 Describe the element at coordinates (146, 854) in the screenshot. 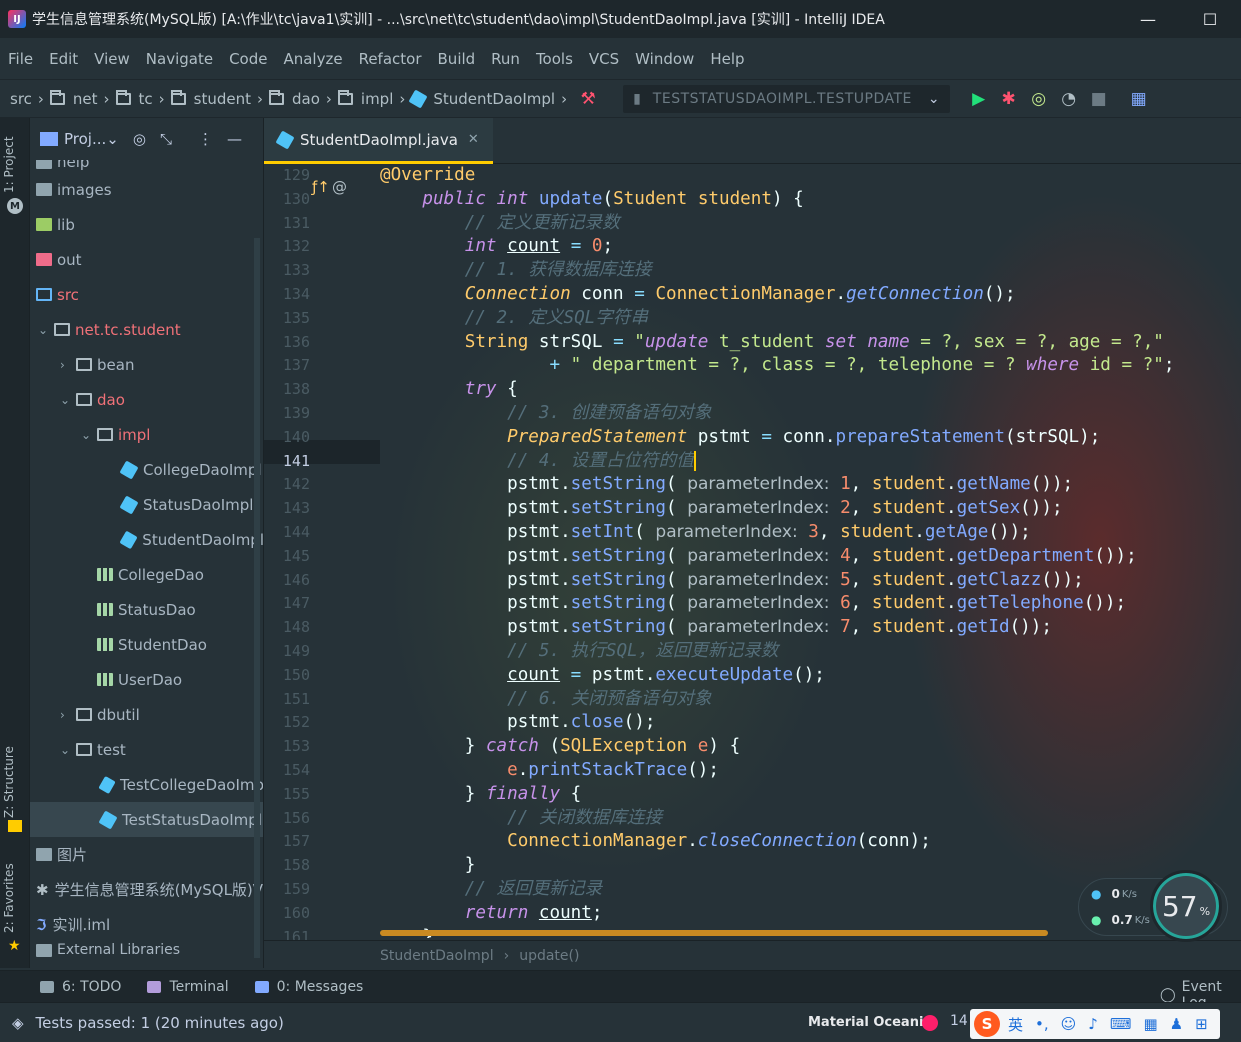

I see `tree-node: 图片` at that location.